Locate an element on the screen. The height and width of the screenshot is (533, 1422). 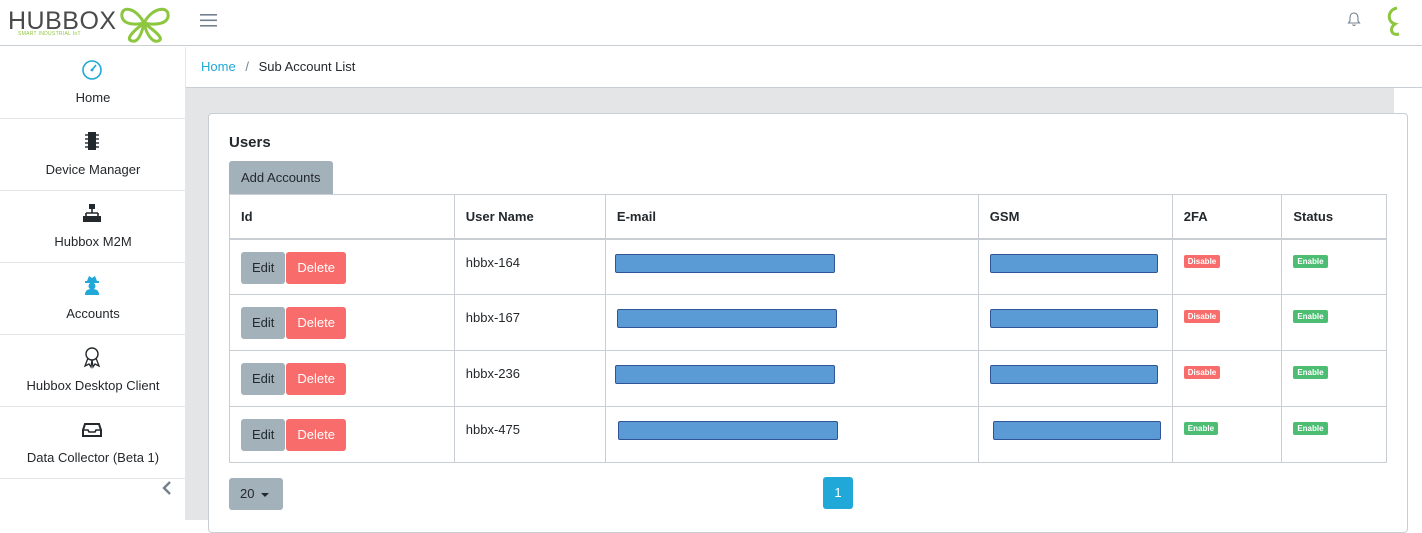
username-cell: hbbx-475 is located at coordinates (529, 434).